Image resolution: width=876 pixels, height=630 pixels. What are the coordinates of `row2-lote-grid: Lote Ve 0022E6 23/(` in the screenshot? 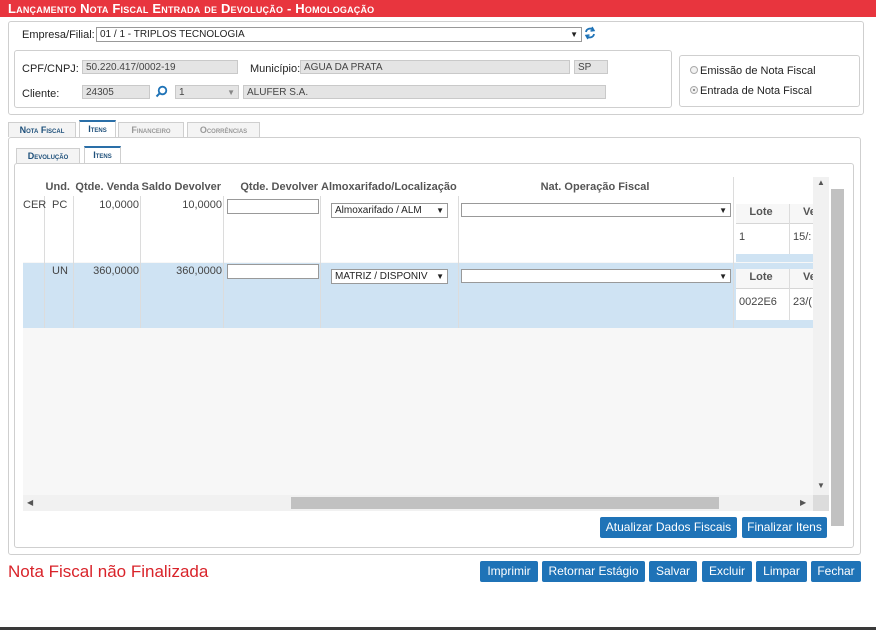 It's located at (774, 298).